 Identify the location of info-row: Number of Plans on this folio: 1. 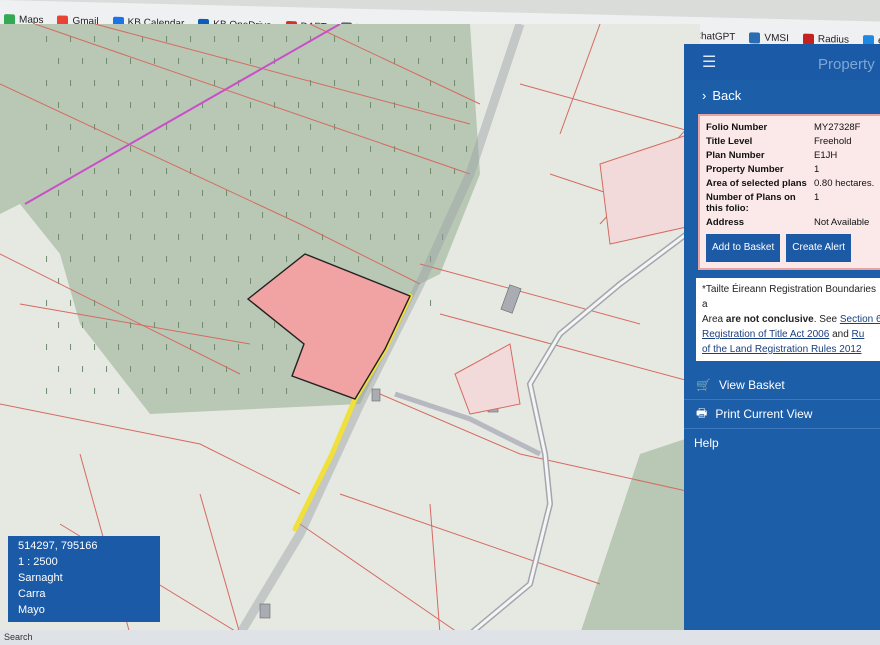
(793, 203).